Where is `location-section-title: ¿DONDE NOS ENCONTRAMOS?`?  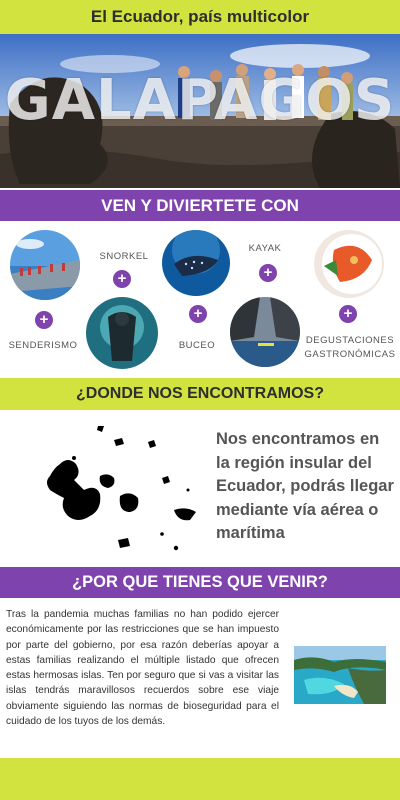
location-section-title: ¿DONDE NOS ENCONTRAMOS? is located at coordinates (200, 394).